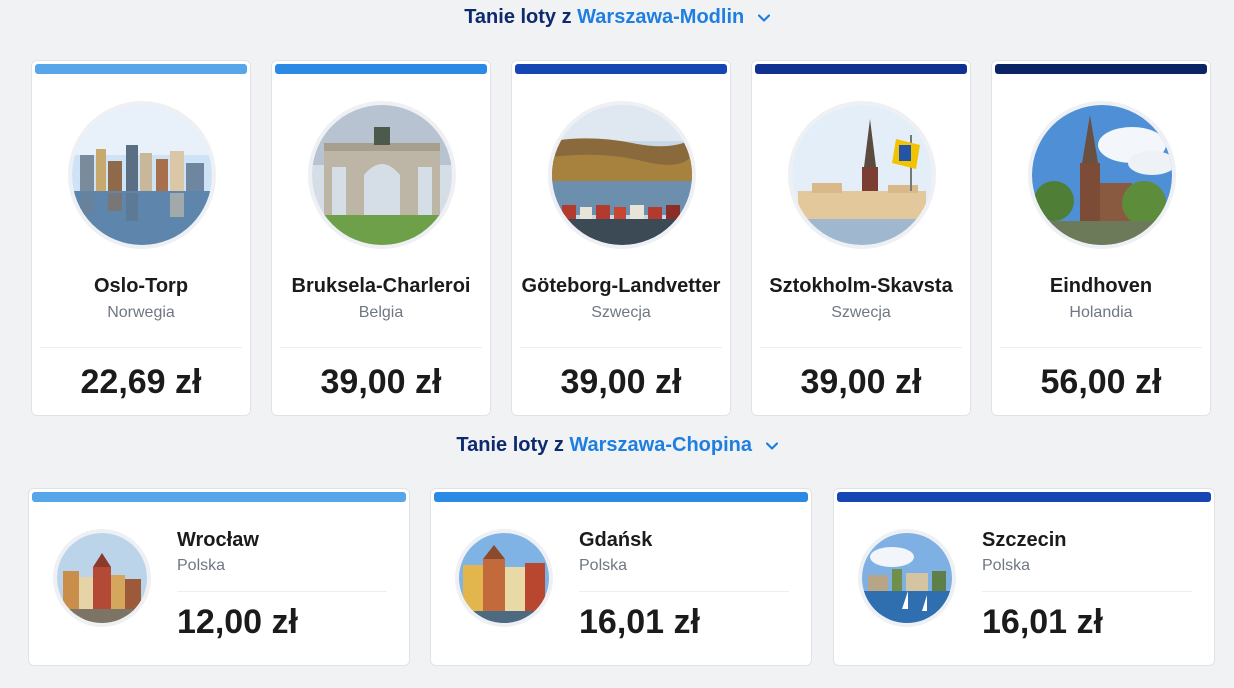 The height and width of the screenshot is (688, 1234). Describe the element at coordinates (616, 540) in the screenshot. I see `destination-name: Gdańsk` at that location.